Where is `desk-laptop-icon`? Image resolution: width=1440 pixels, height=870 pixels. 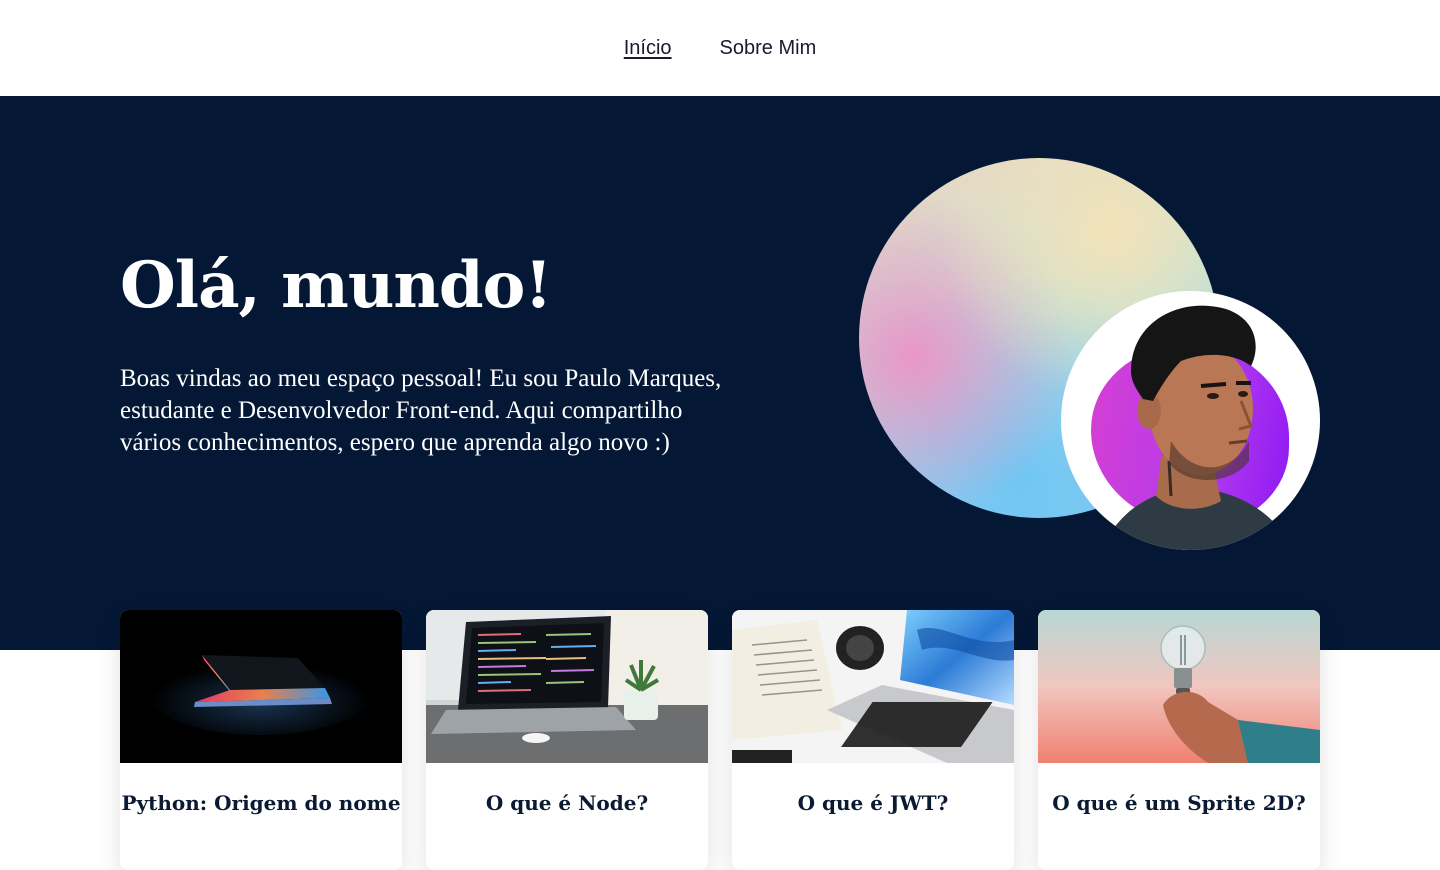
desk-laptop-icon is located at coordinates (873, 686).